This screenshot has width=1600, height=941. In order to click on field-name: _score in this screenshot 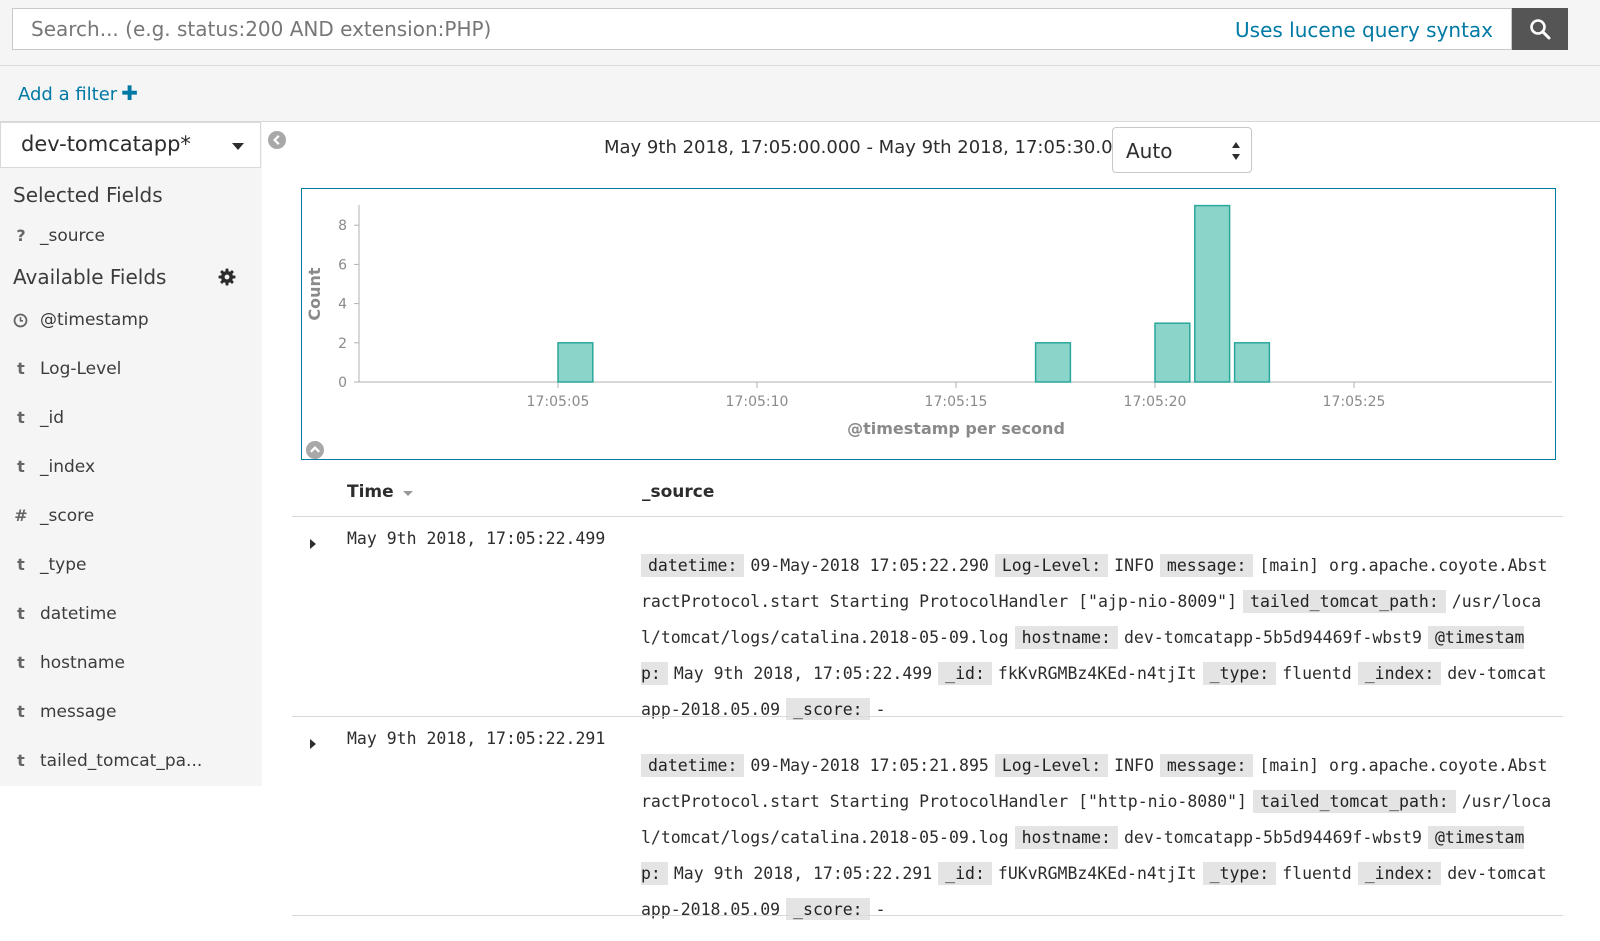, I will do `click(67, 516)`.